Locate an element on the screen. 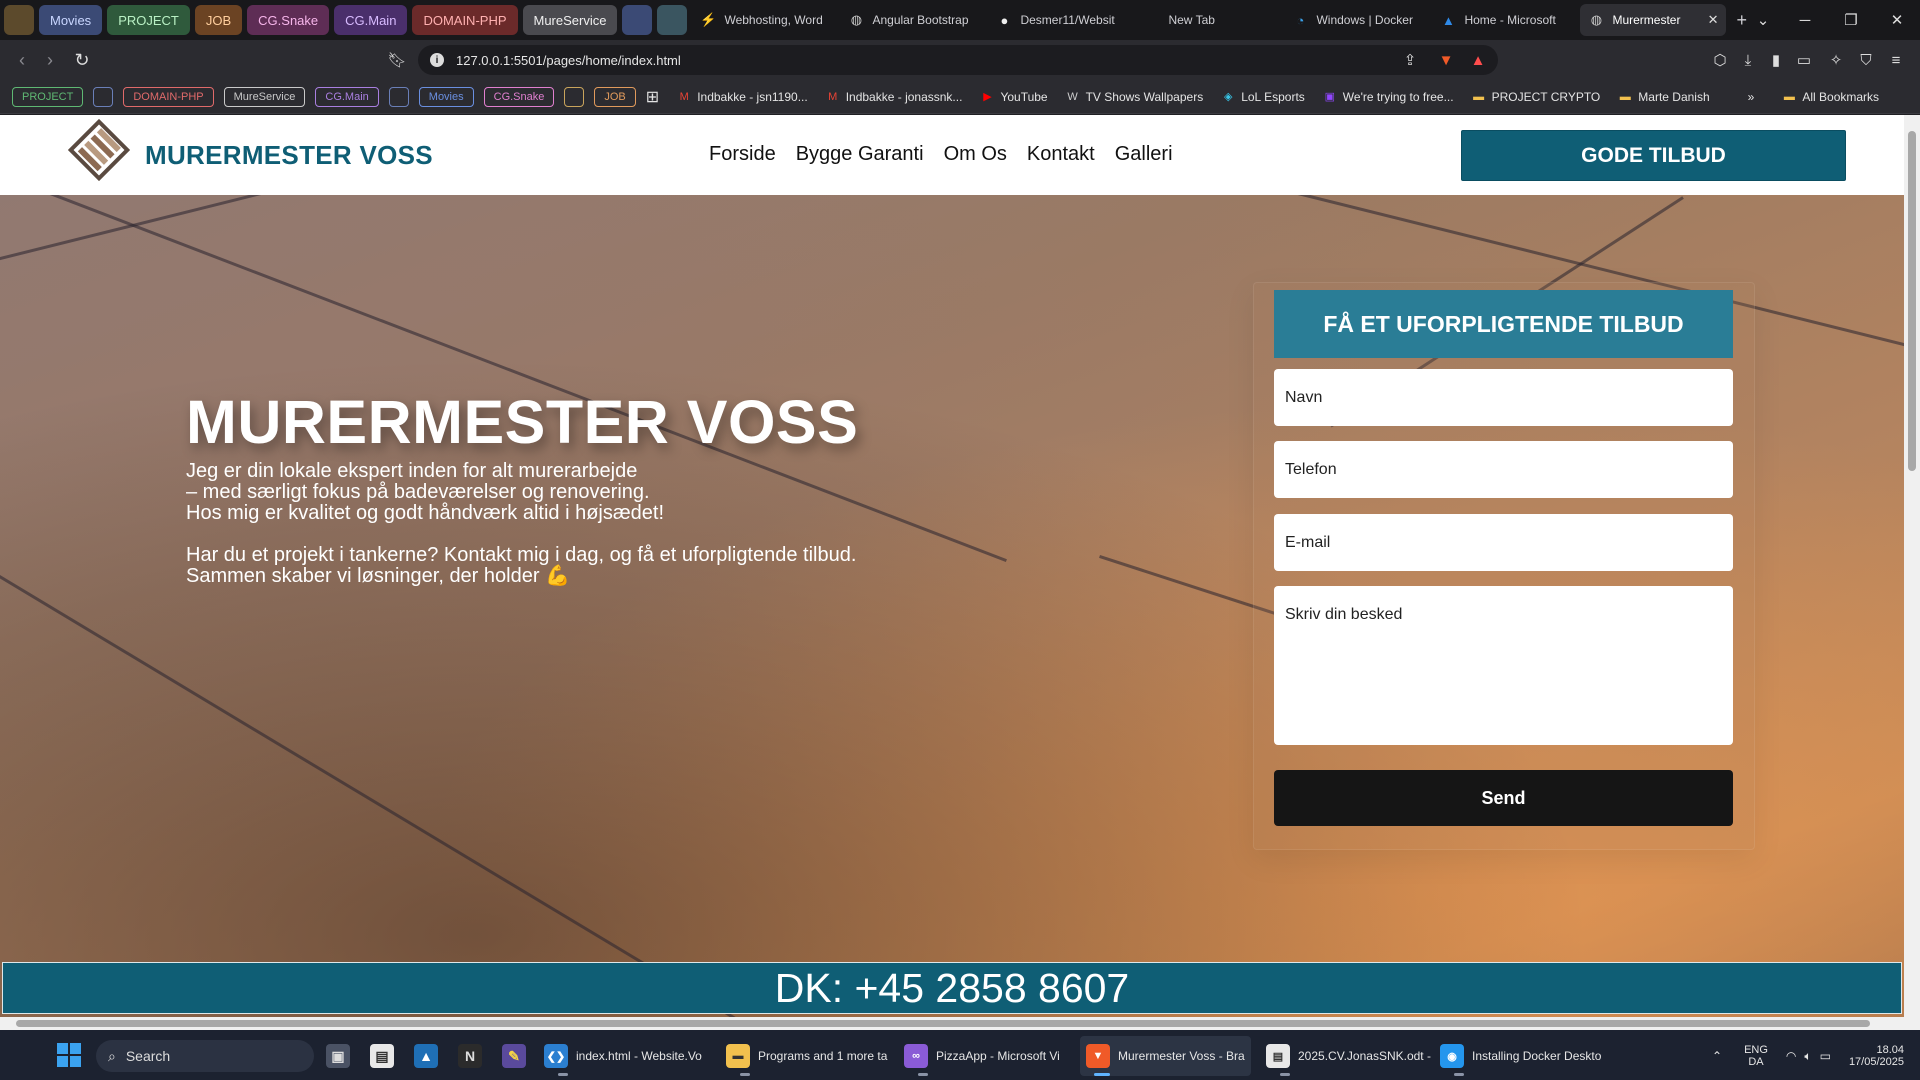 This screenshot has height=1080, width=1920. brave-rewards-icon: ▲ is located at coordinates (1478, 60).